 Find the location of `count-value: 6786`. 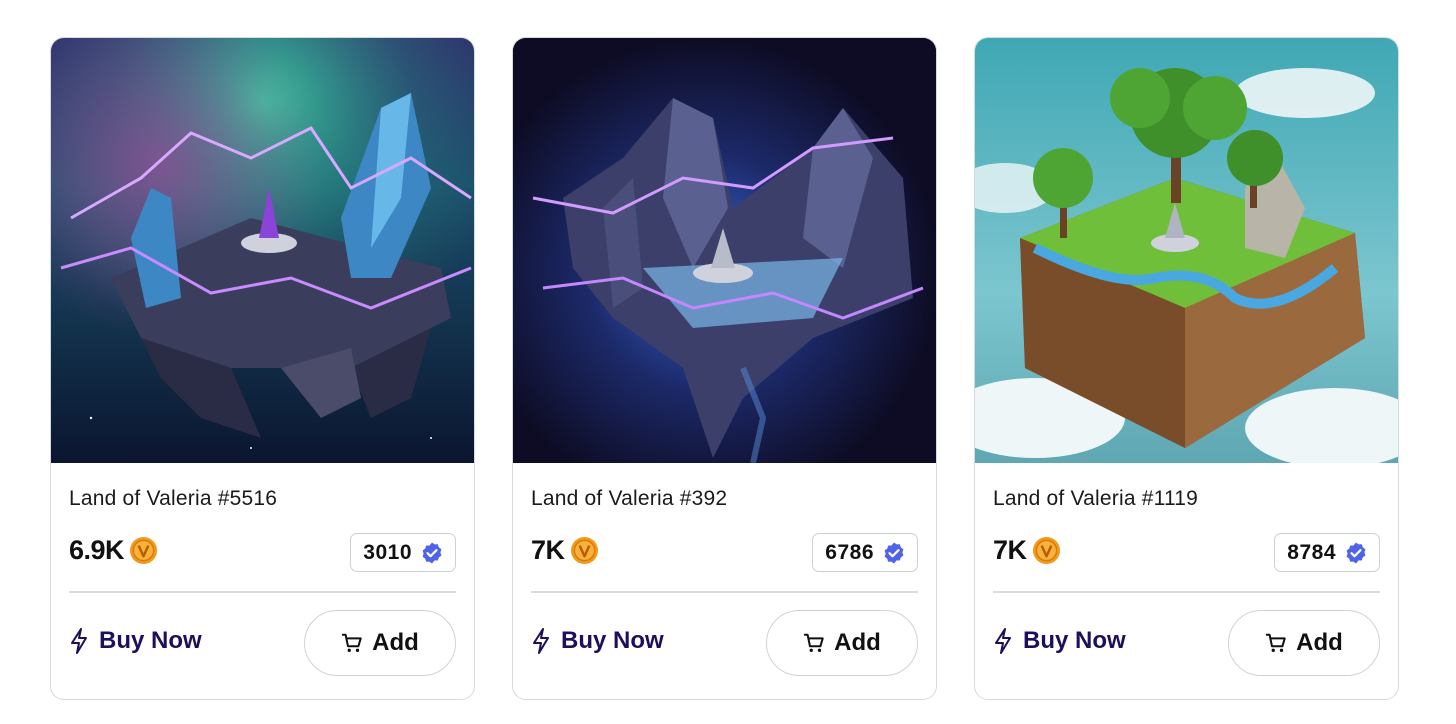

count-value: 6786 is located at coordinates (849, 552).